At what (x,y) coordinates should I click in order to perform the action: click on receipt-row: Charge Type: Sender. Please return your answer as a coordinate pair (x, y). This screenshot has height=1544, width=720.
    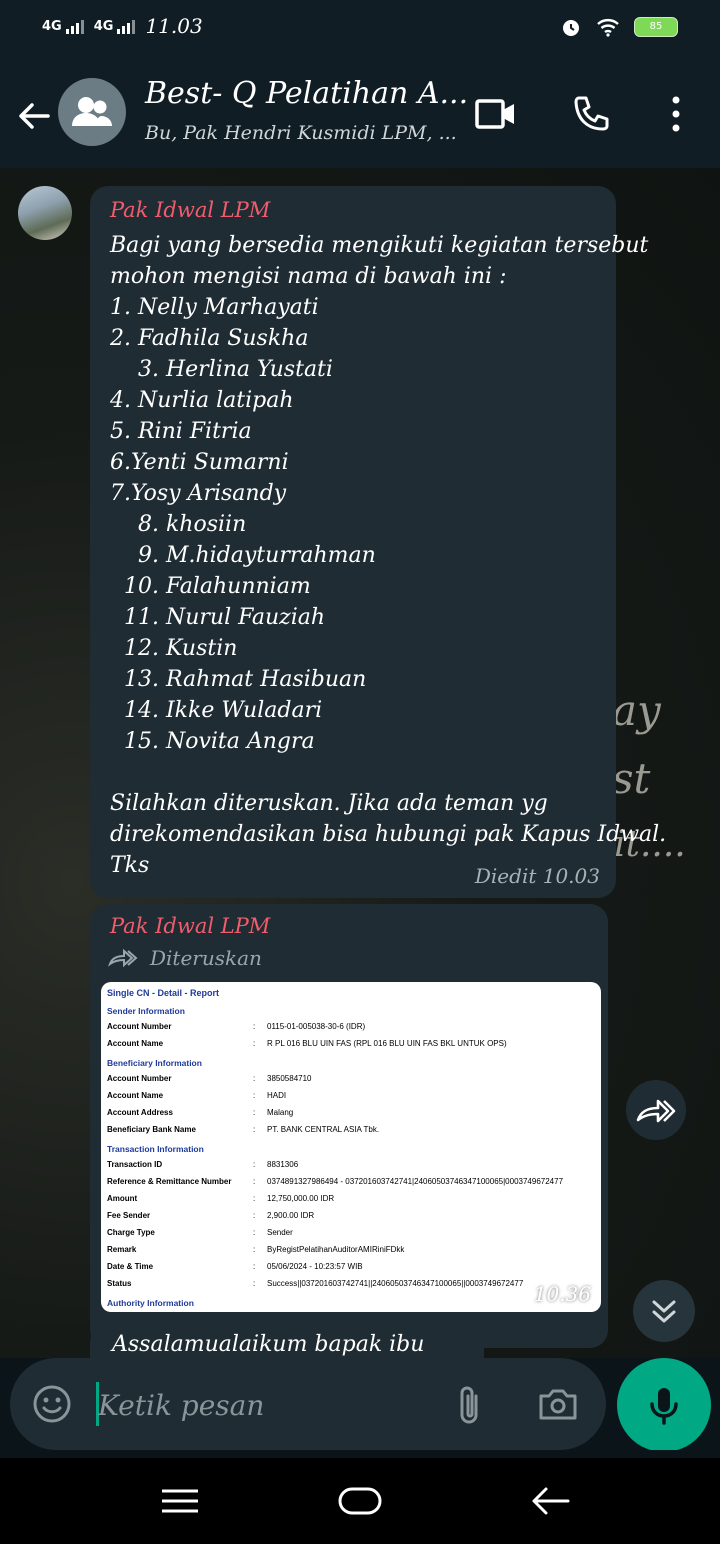
    Looking at the image, I should click on (200, 1232).